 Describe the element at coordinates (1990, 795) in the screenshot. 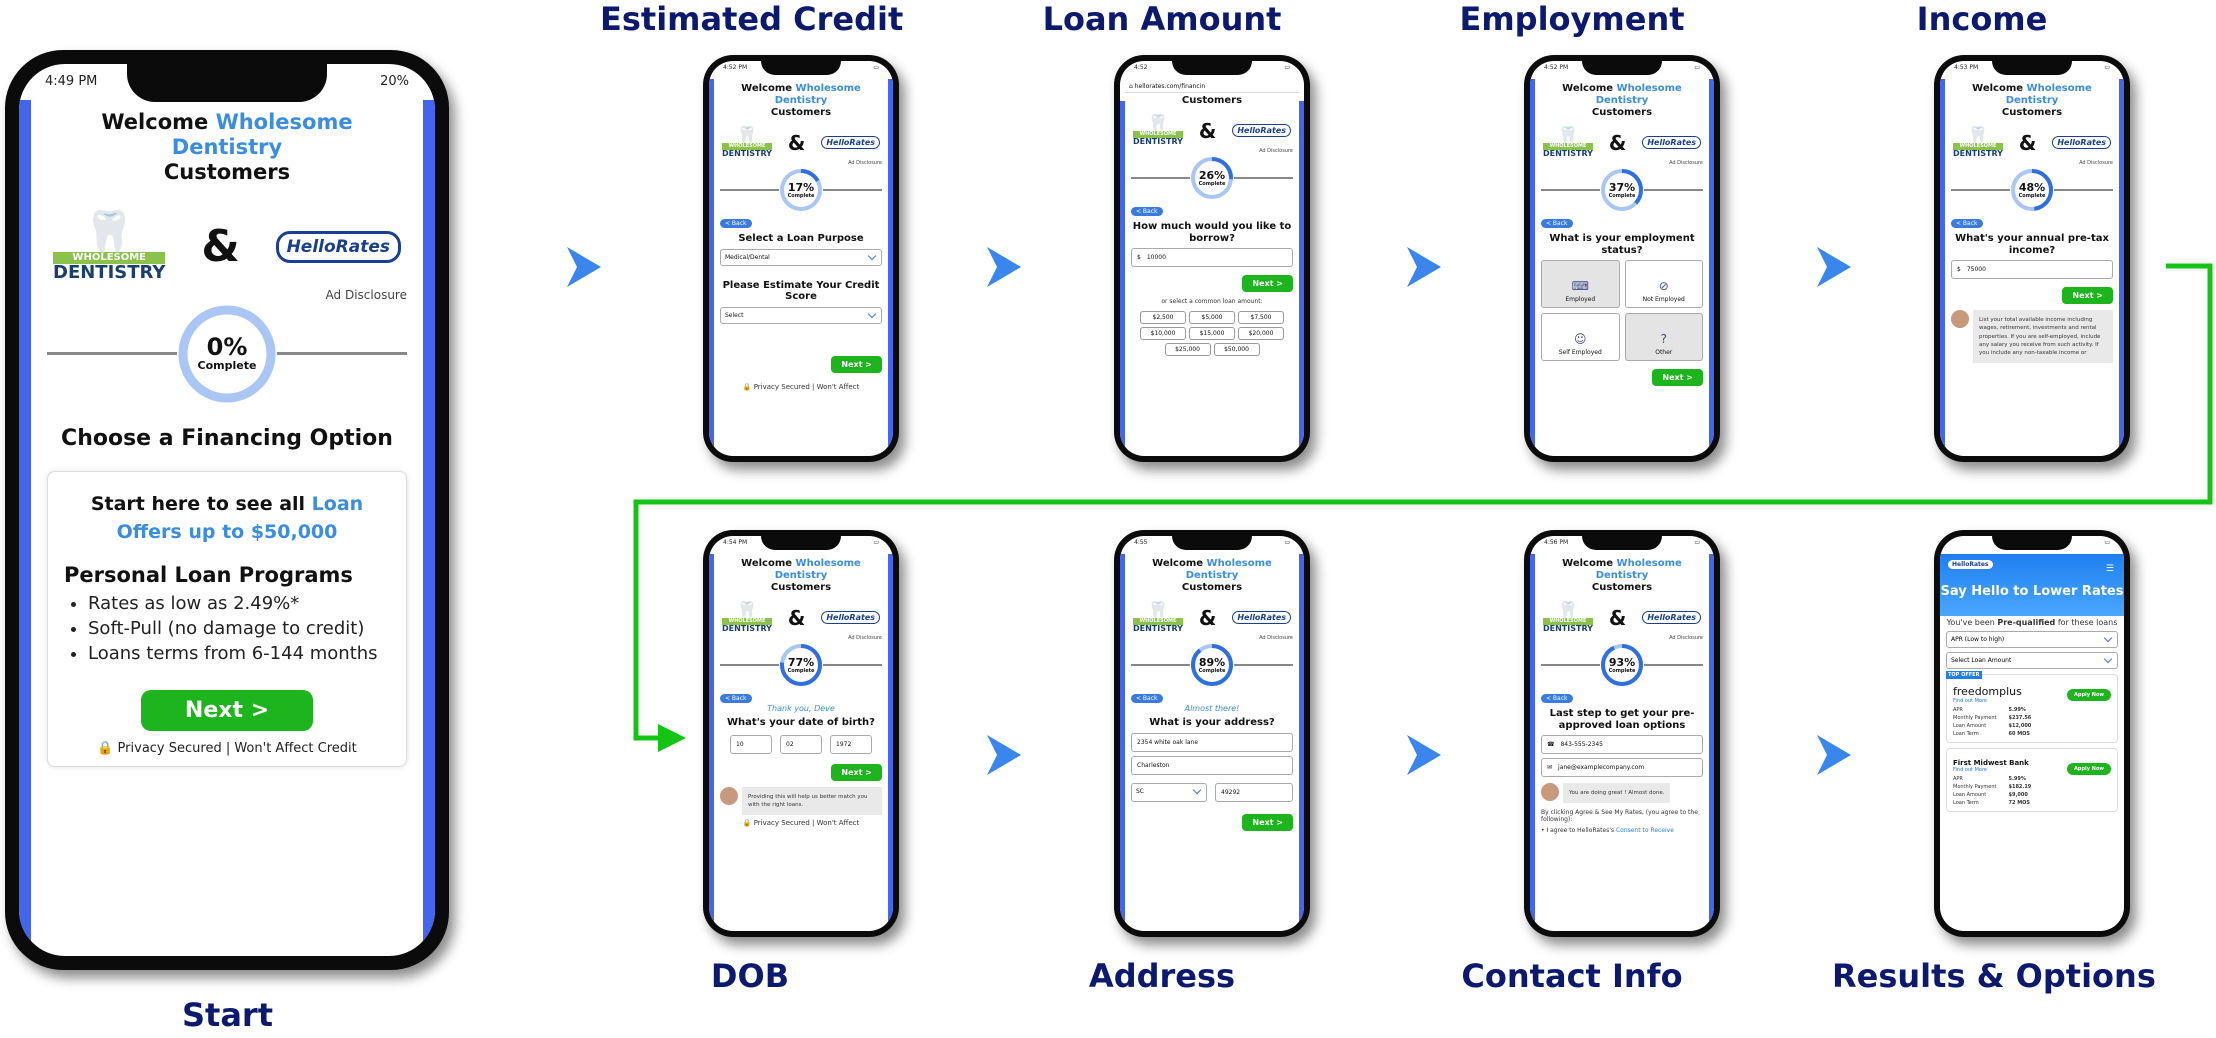

I see `table-row: Loan Amount $9,000` at that location.